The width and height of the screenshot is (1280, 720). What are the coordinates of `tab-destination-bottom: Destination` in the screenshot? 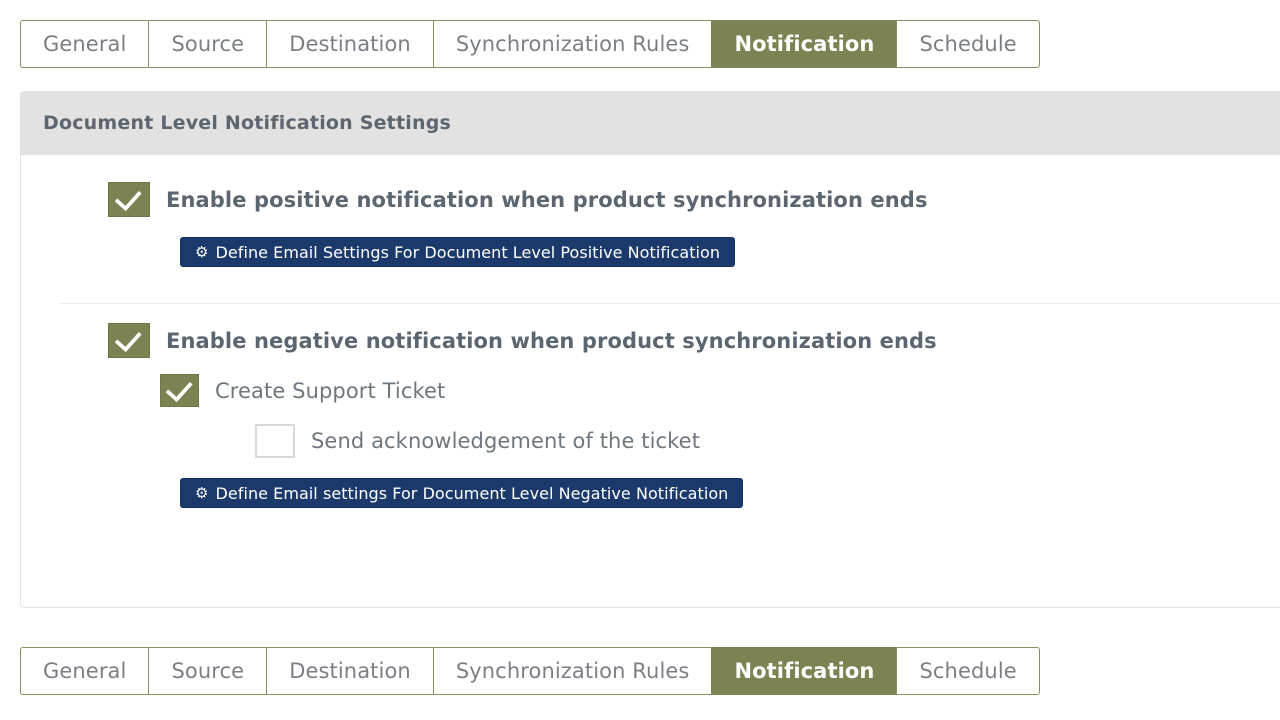 It's located at (349, 671).